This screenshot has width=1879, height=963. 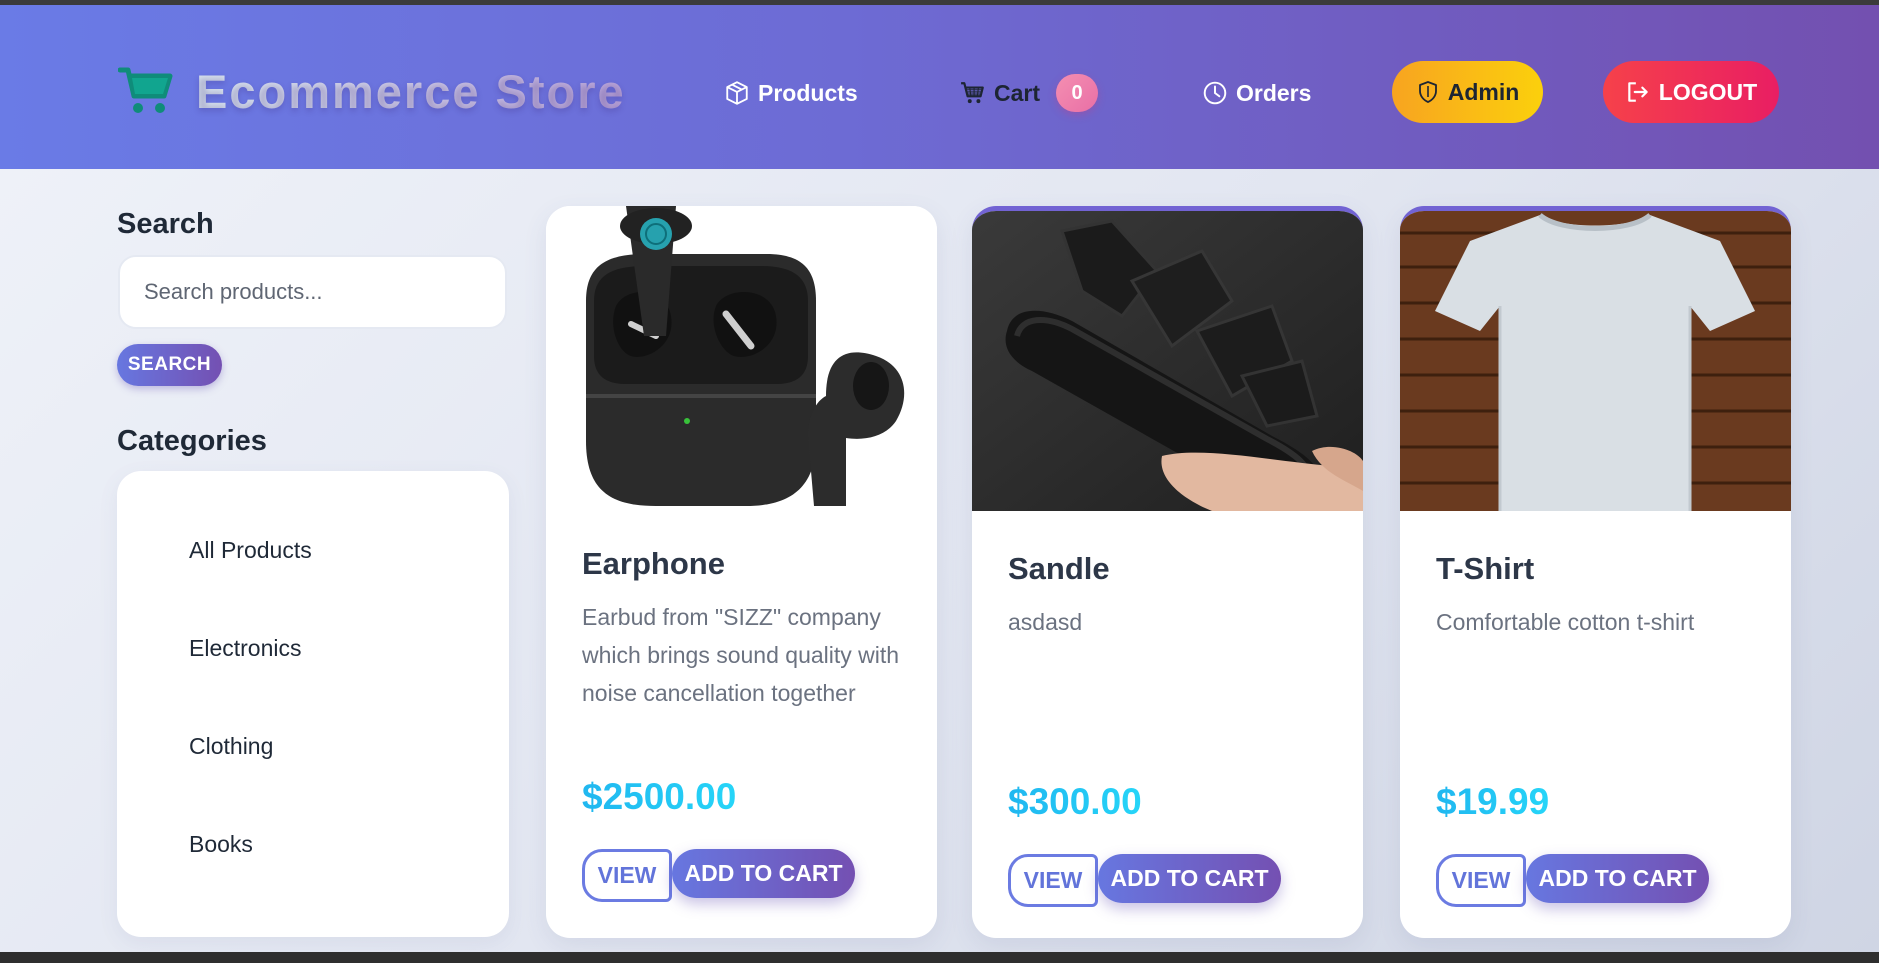 I want to click on product-description: asdasd, so click(x=1045, y=622).